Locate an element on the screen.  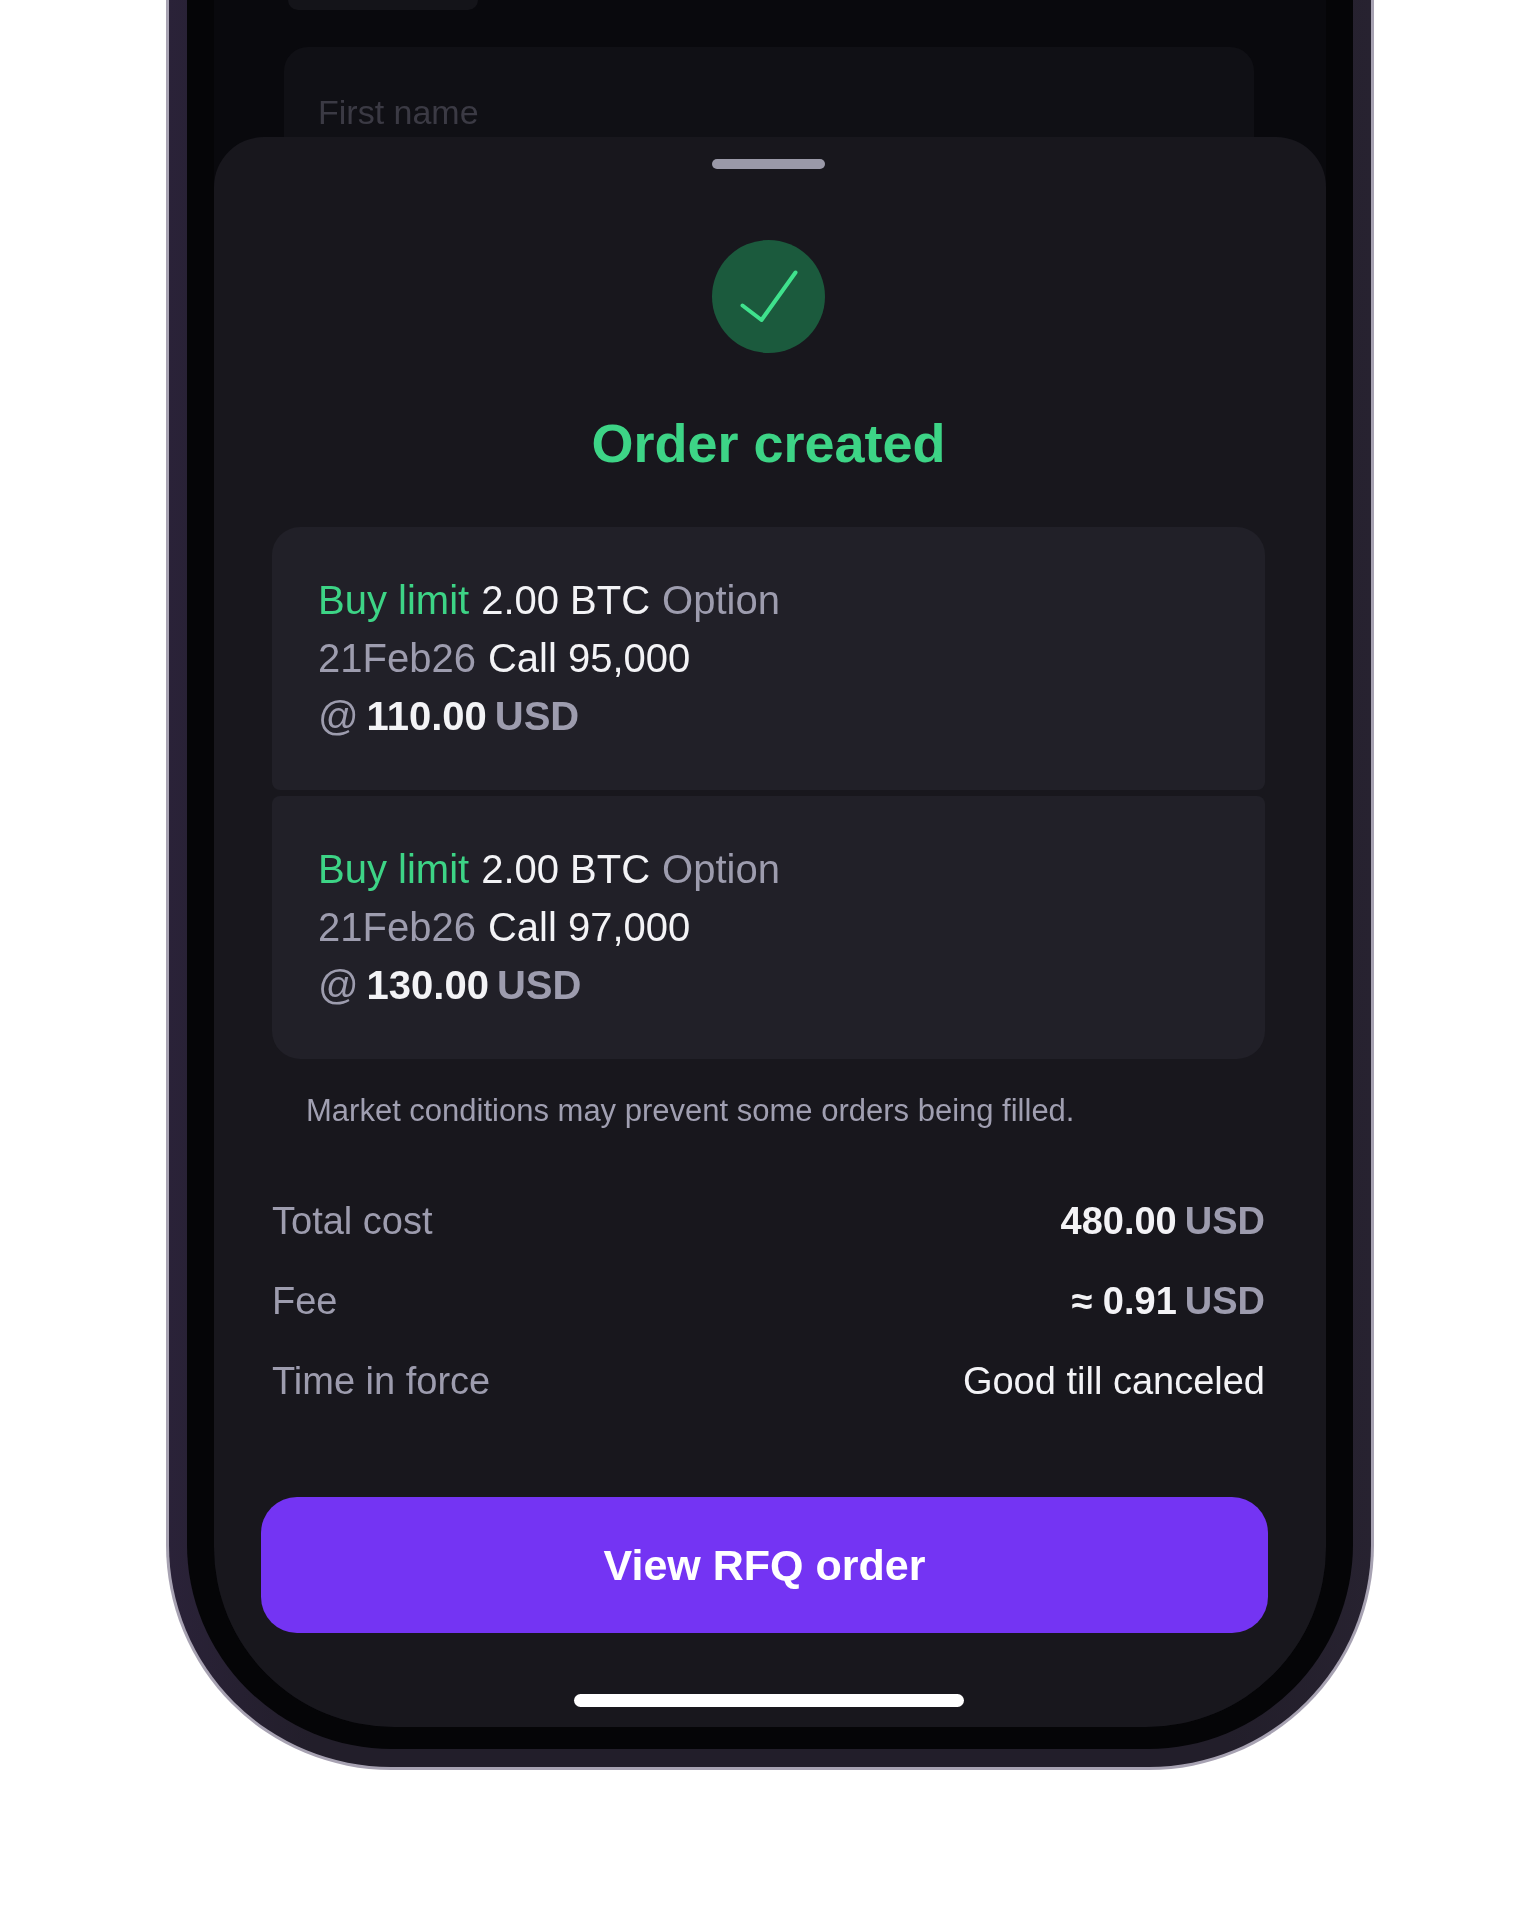
sheet-title: Order created is located at coordinates (768, 443).